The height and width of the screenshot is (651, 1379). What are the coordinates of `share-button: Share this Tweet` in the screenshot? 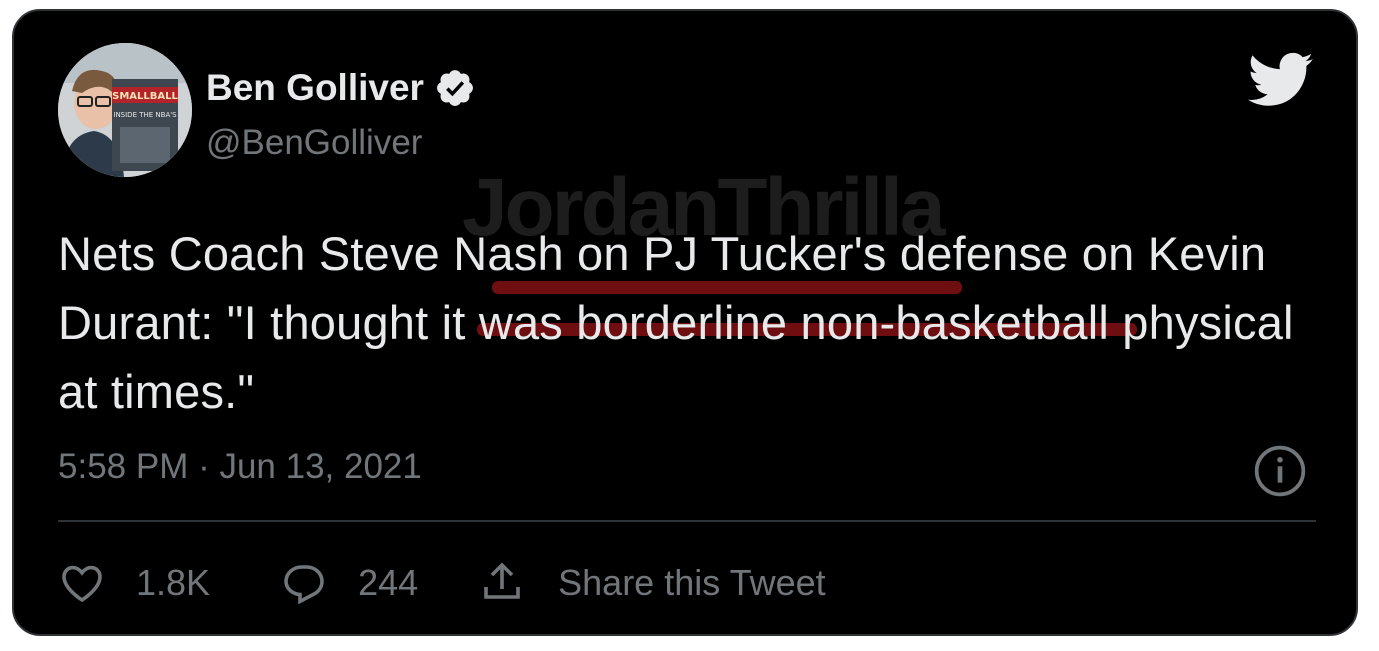 It's located at (652, 583).